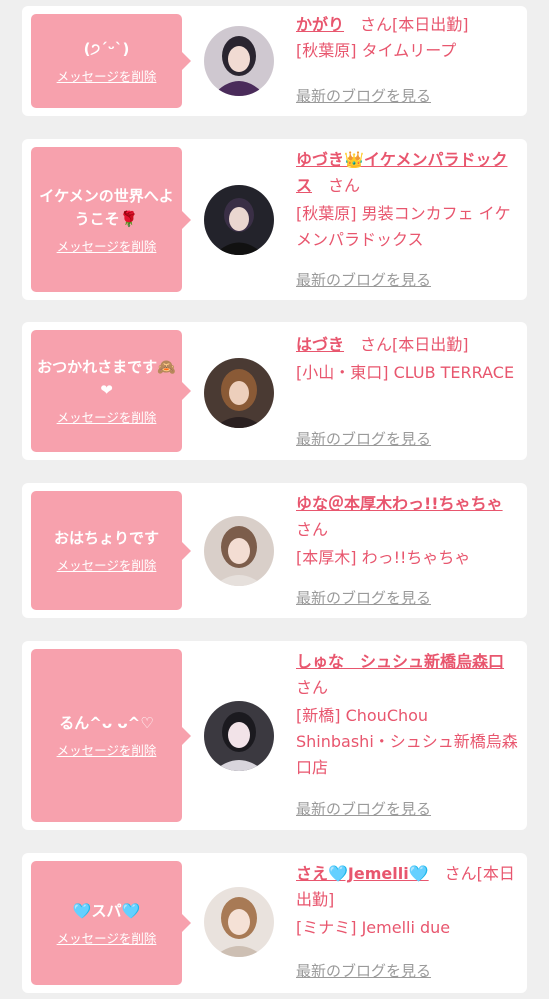 Image resolution: width=549 pixels, height=999 pixels. What do you see at coordinates (320, 24) in the screenshot?
I see `cast-name-link: かがり` at bounding box center [320, 24].